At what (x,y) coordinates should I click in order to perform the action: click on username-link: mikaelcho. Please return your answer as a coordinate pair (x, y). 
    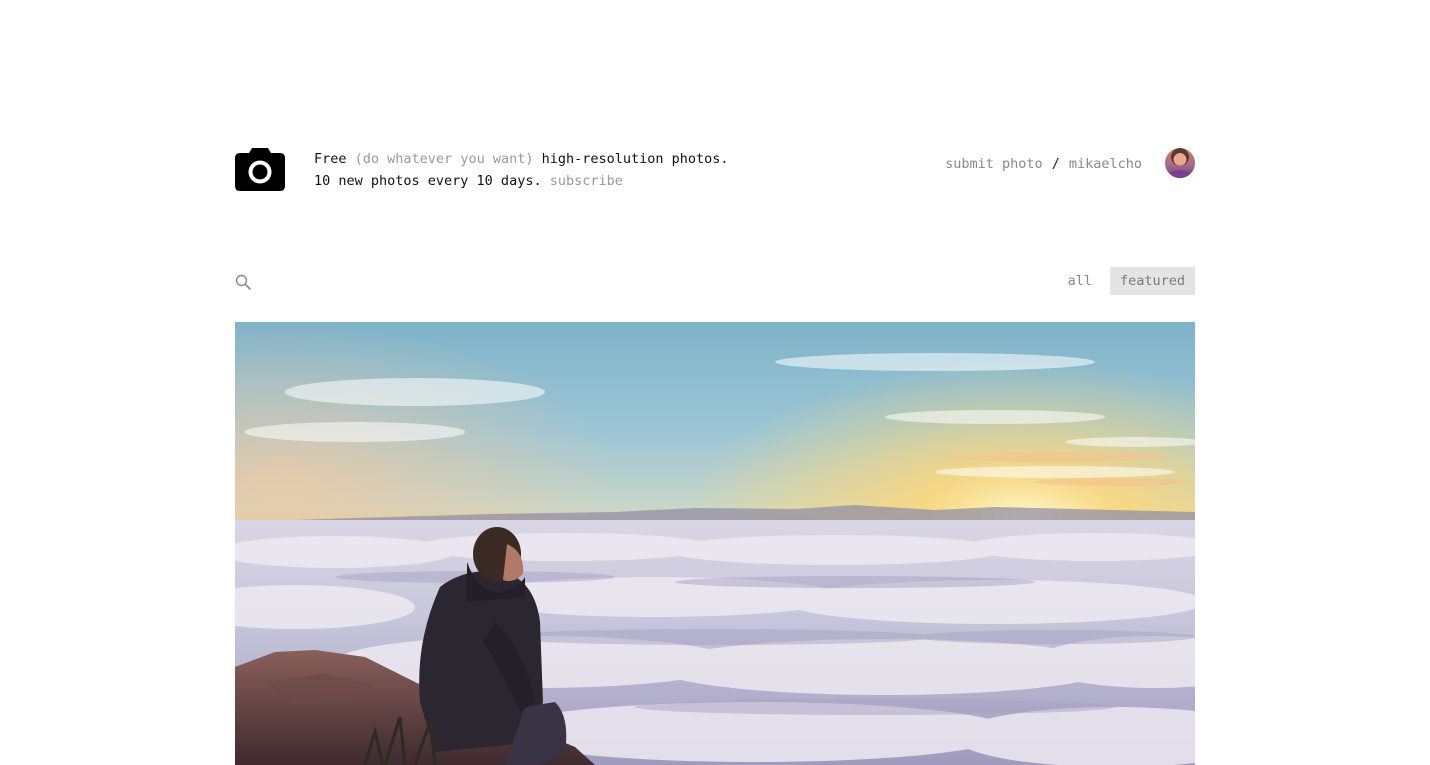
    Looking at the image, I should click on (1105, 164).